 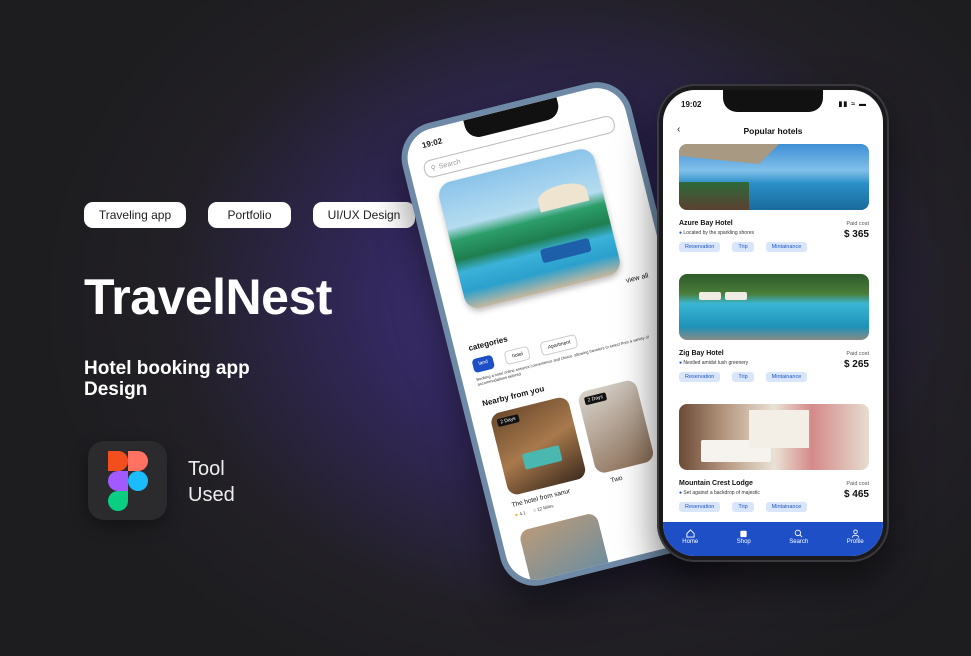 What do you see at coordinates (843, 104) in the screenshot?
I see `signal-icon: ▮▮` at bounding box center [843, 104].